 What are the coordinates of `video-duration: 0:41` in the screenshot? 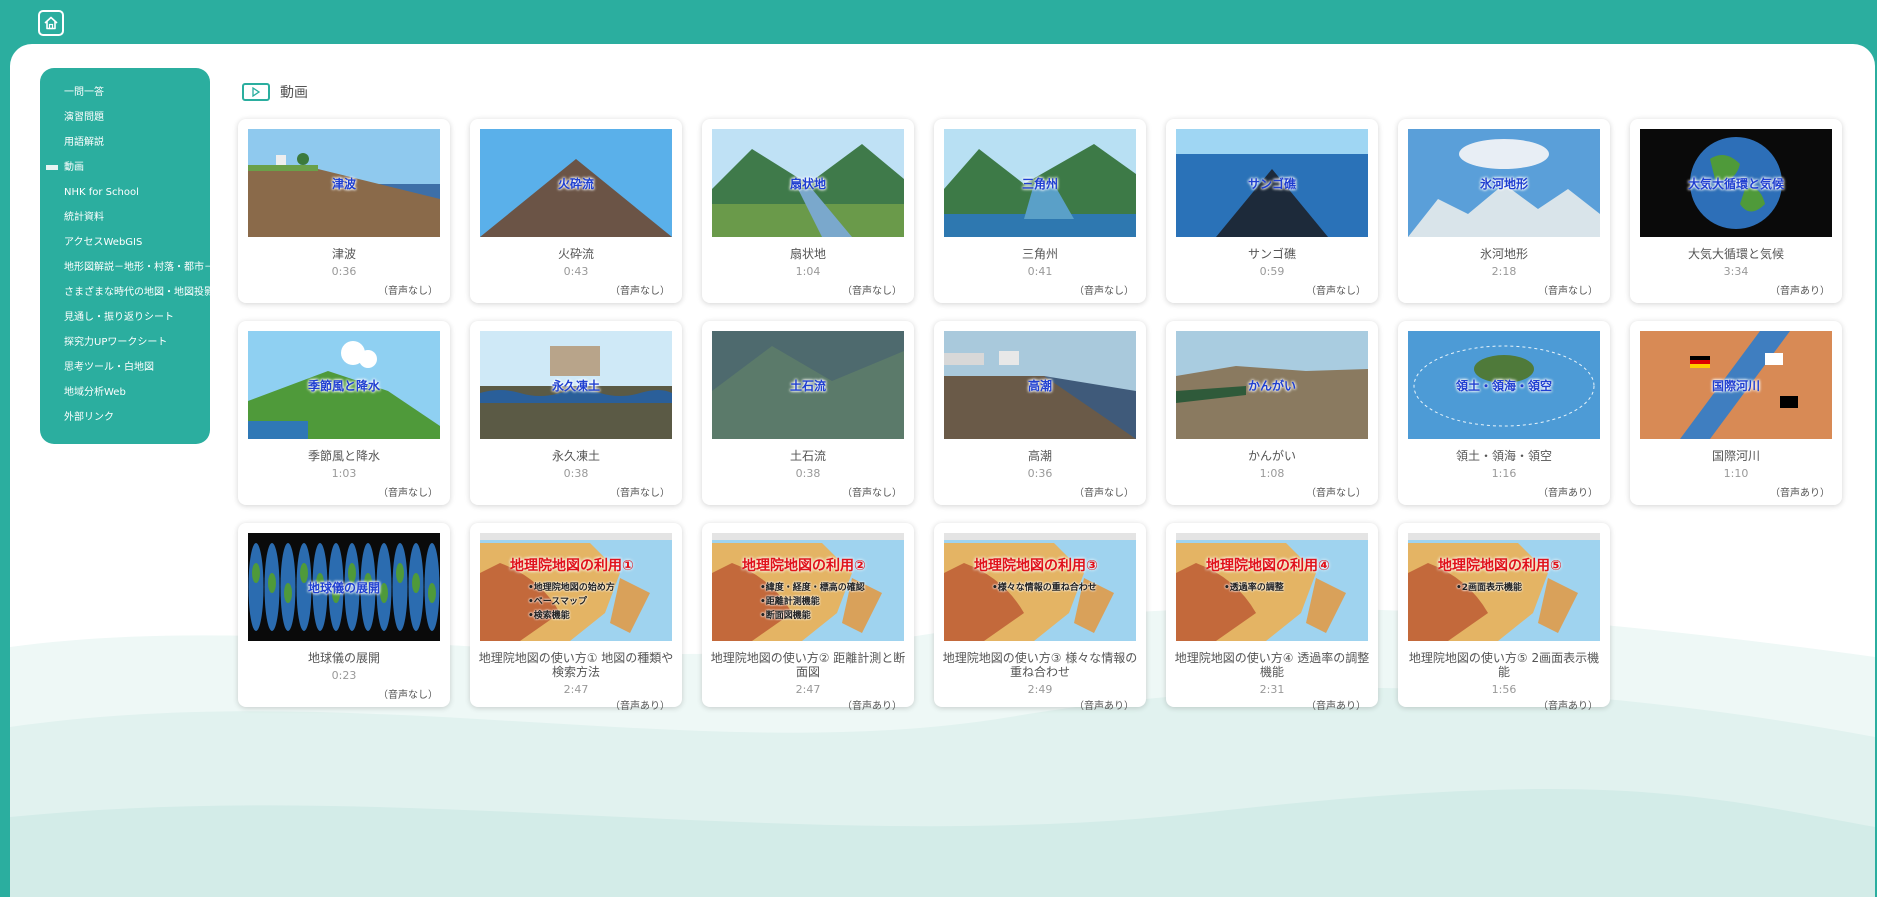 It's located at (1040, 271).